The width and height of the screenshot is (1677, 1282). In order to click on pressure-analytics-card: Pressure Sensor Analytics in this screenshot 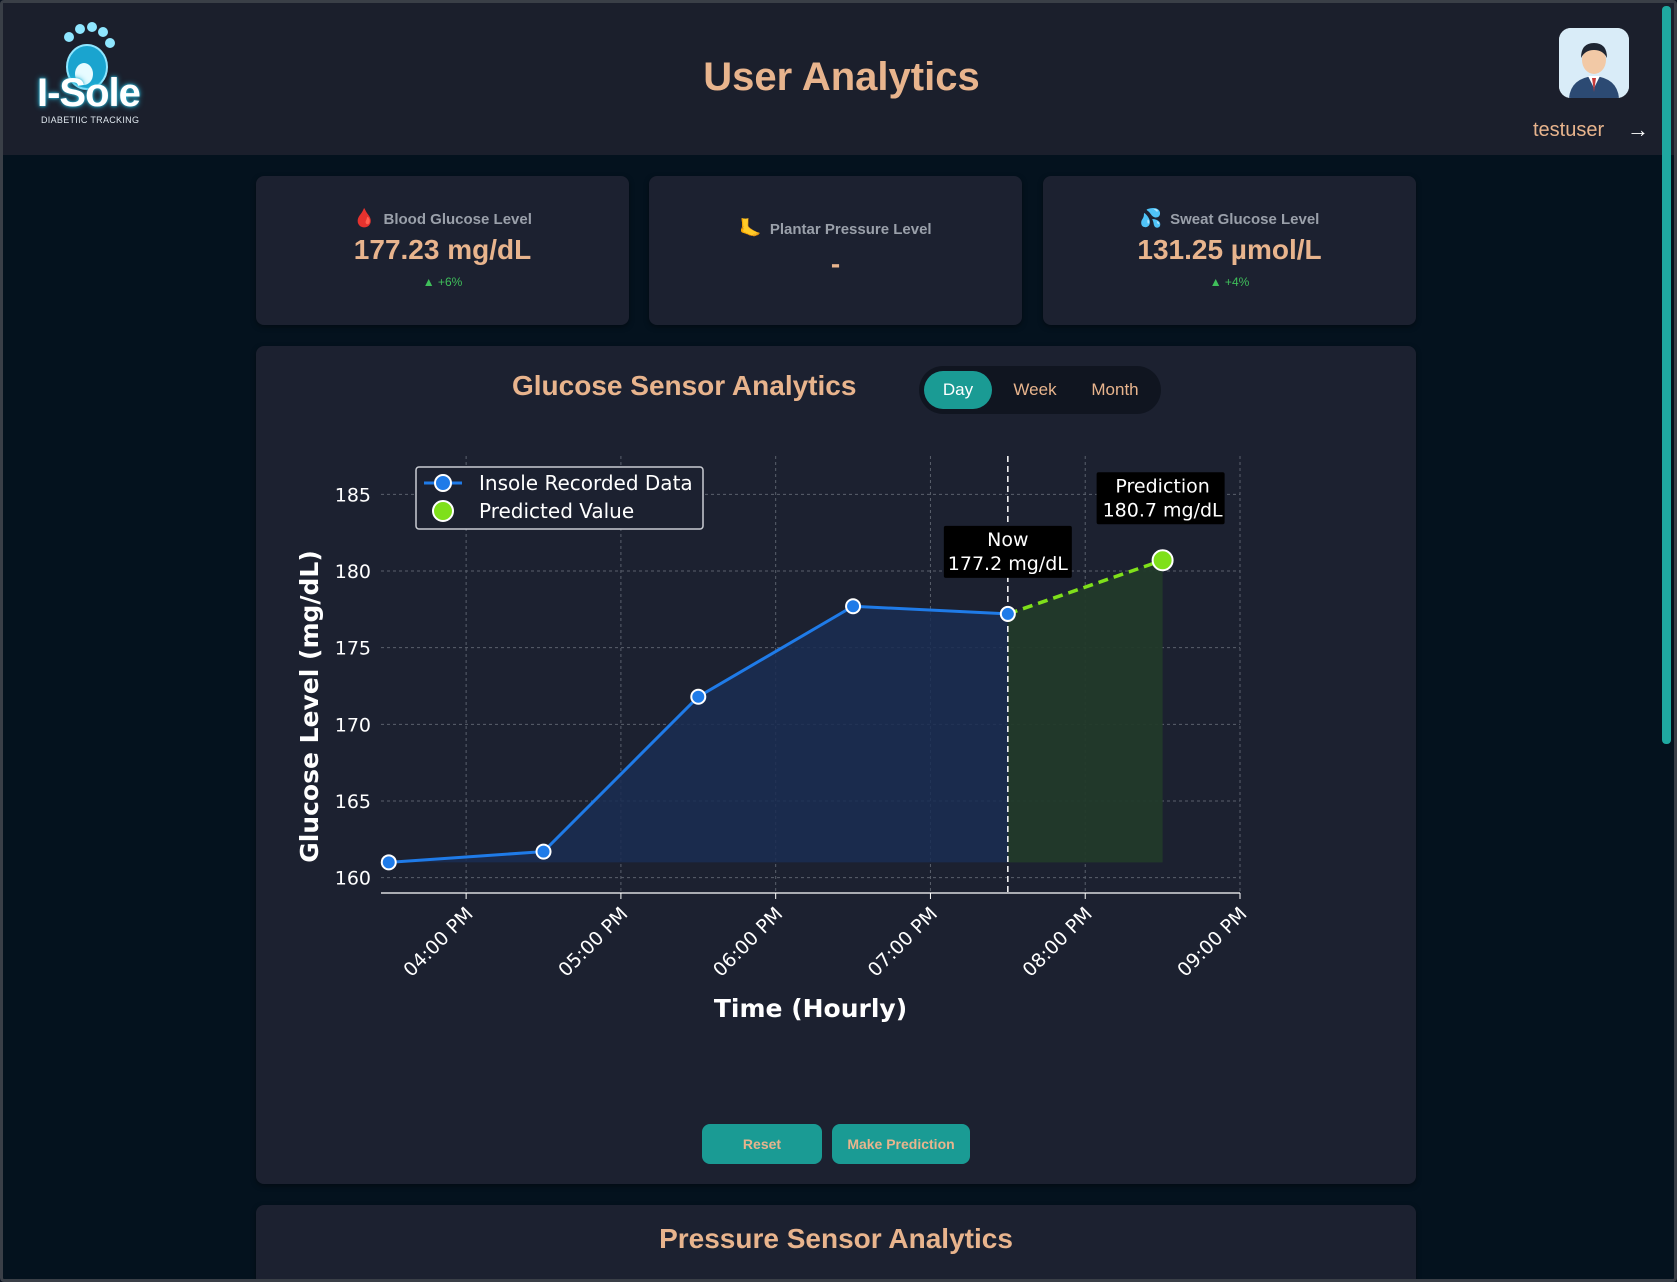, I will do `click(836, 1242)`.